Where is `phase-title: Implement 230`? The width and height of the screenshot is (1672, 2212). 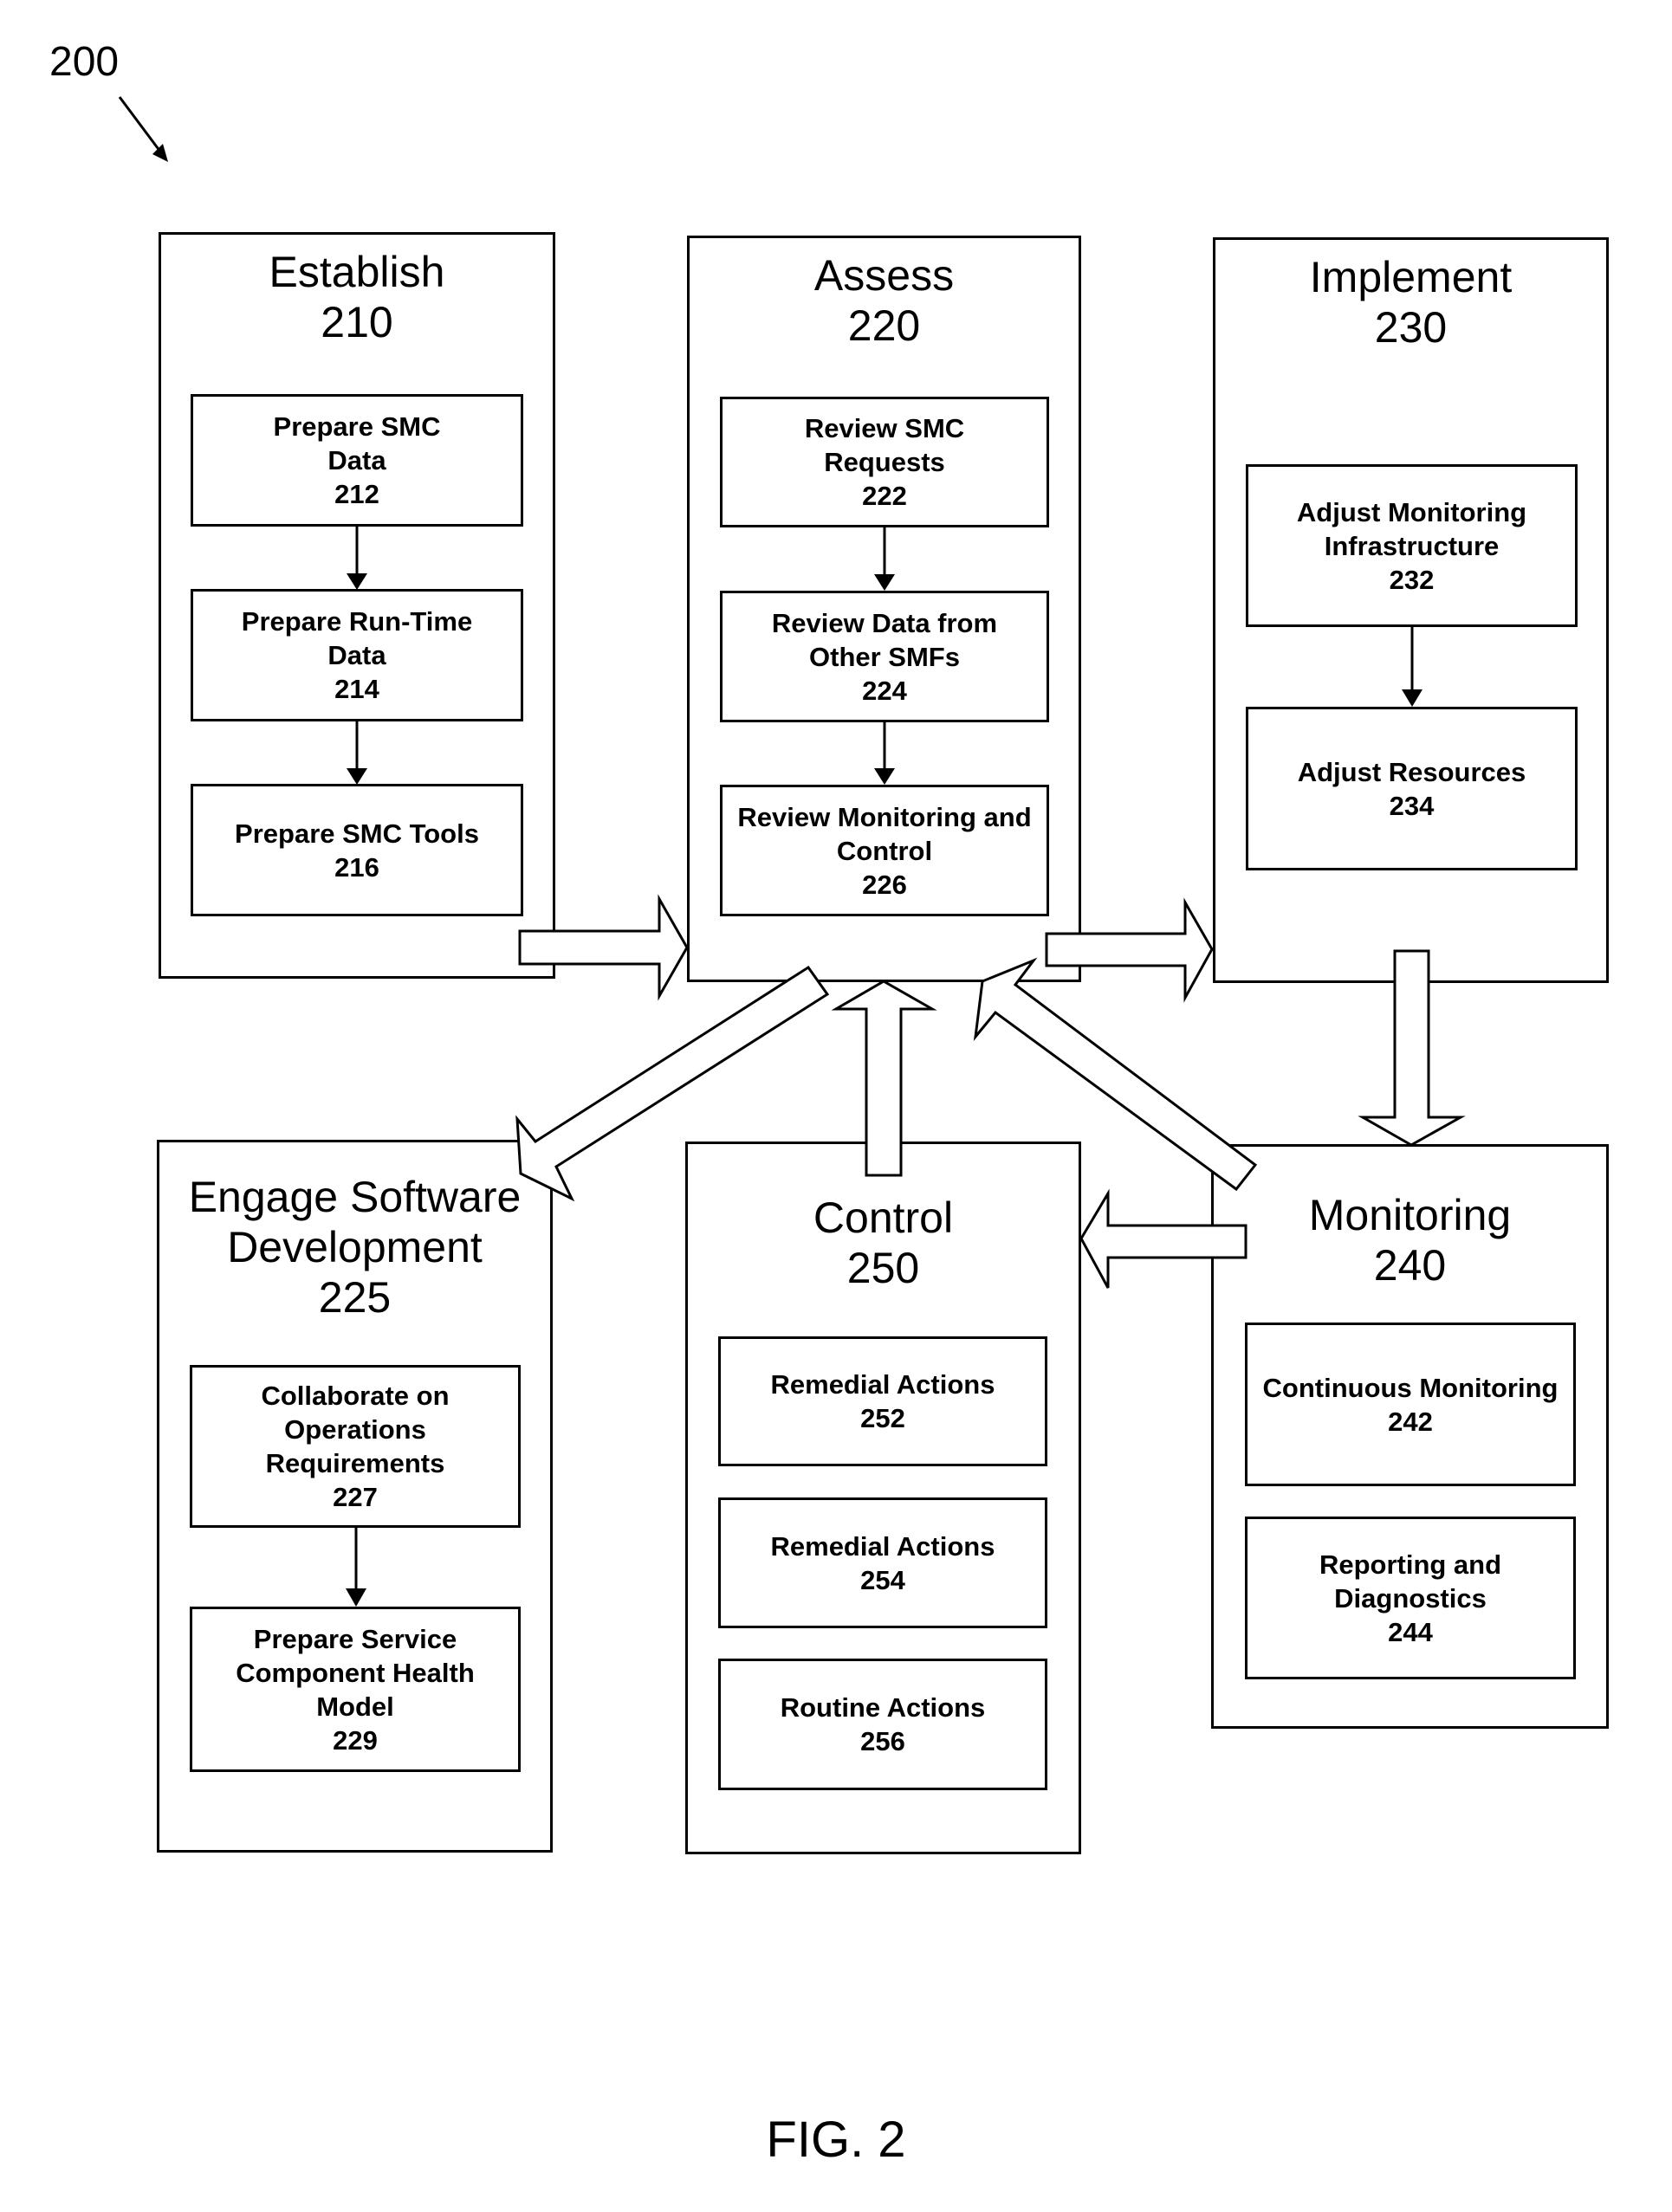 phase-title: Implement 230 is located at coordinates (1410, 302).